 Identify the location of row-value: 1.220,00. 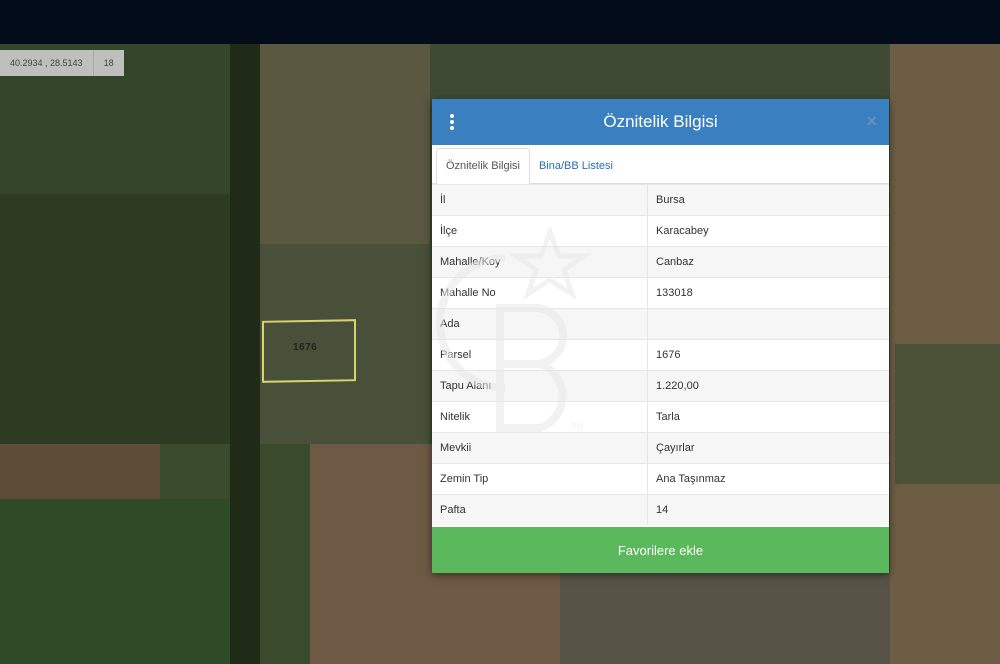
(768, 386).